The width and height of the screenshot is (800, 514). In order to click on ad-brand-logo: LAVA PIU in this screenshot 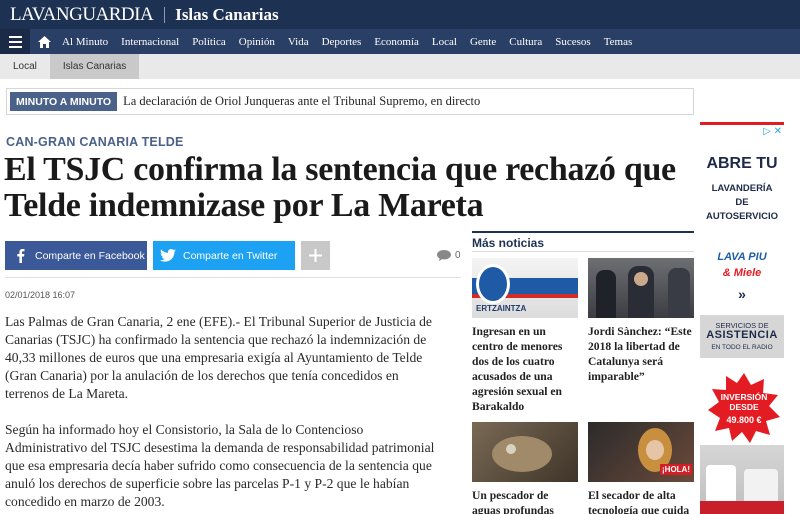, I will do `click(742, 257)`.